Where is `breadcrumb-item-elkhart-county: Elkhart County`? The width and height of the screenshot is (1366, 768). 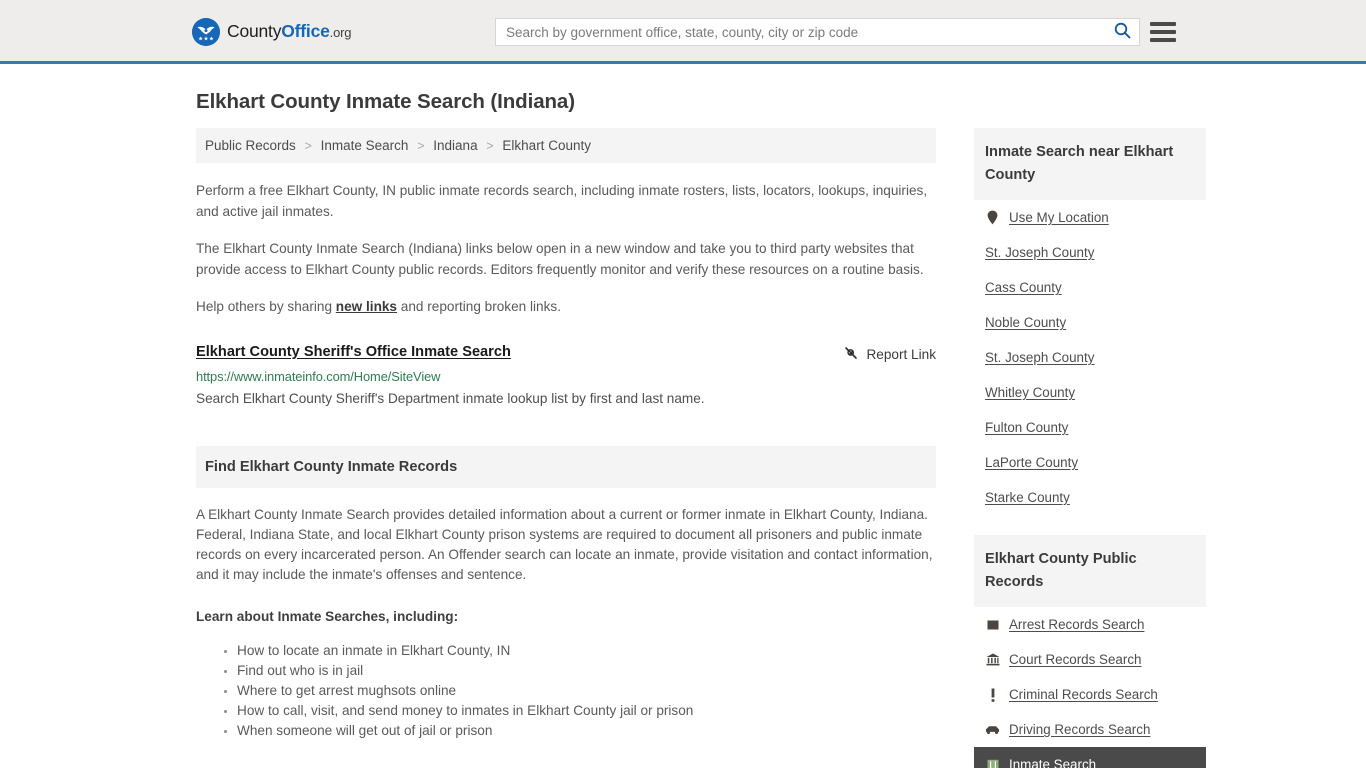
breadcrumb-item-elkhart-county: Elkhart County is located at coordinates (546, 145).